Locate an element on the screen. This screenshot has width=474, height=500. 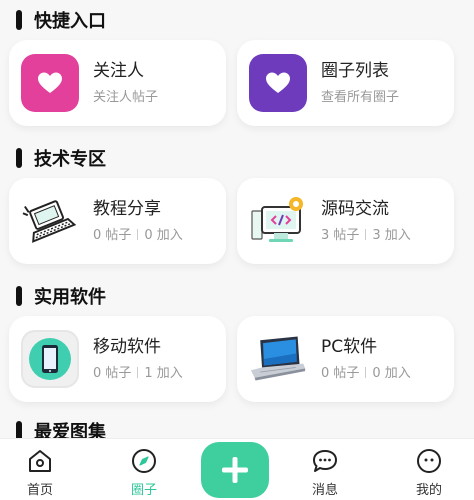
card-pc-software: PC软件 0 帖子 0 加入 is located at coordinates (345, 359).